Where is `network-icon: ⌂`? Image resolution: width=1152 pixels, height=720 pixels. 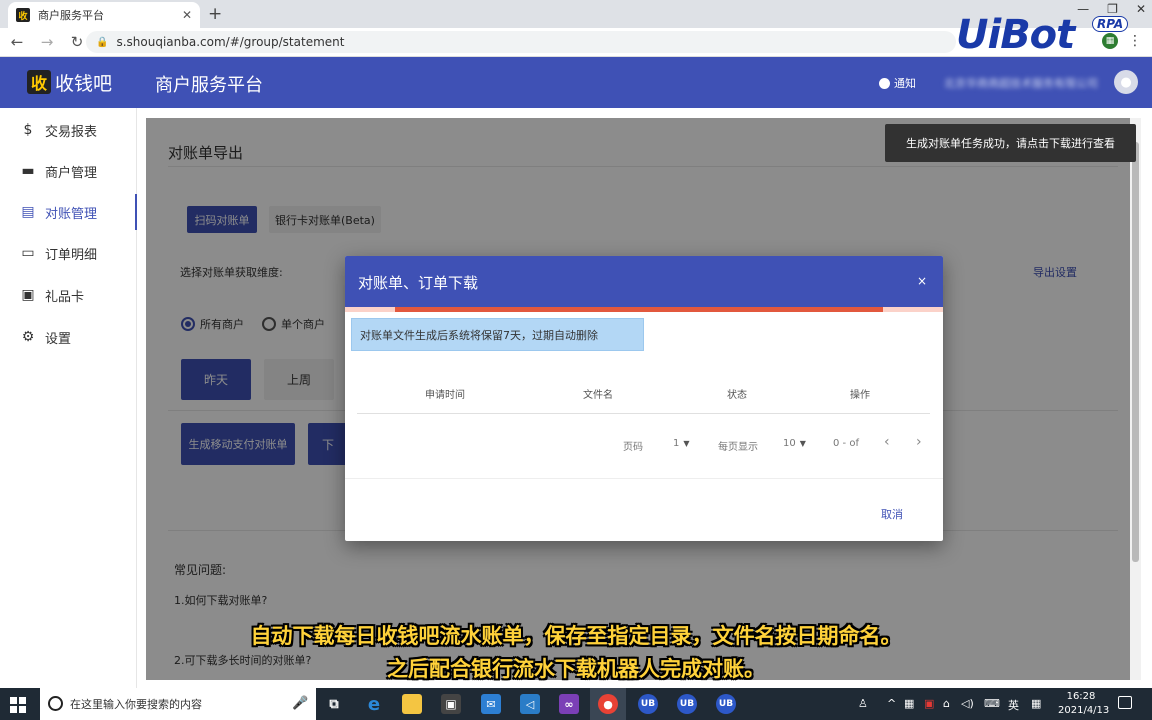 network-icon: ⌂ is located at coordinates (946, 703).